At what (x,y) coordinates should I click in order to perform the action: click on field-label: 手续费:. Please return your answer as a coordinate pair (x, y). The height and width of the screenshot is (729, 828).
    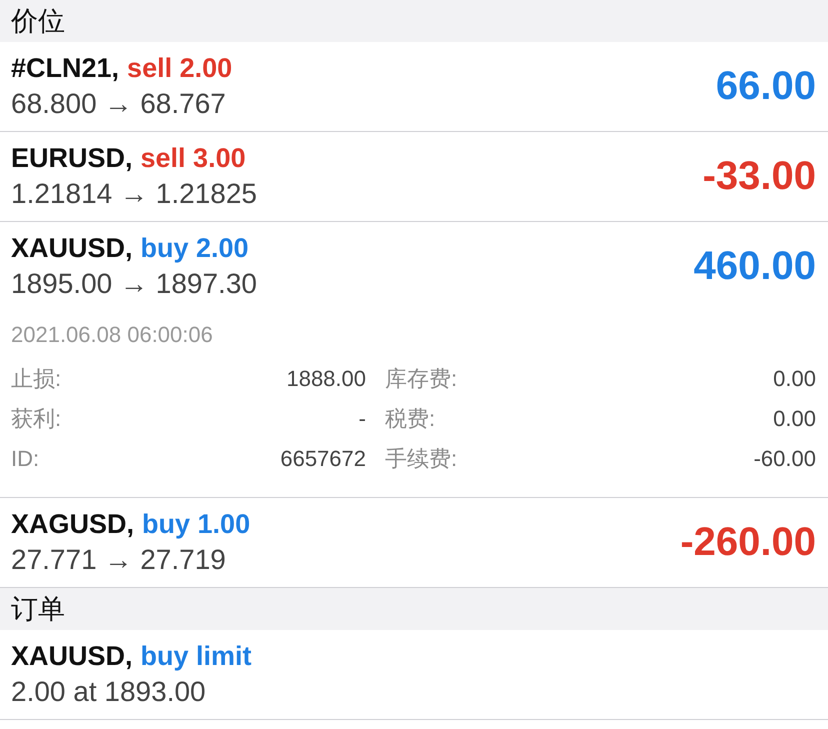
    Looking at the image, I should click on (421, 459).